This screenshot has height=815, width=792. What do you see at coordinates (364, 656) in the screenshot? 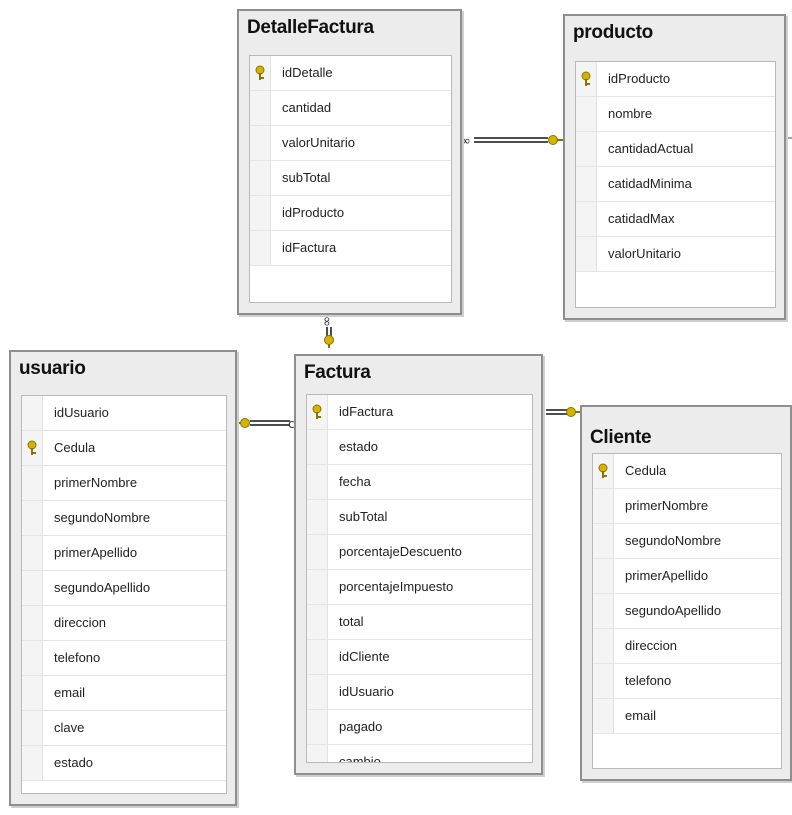
I see `column-name: idCliente` at bounding box center [364, 656].